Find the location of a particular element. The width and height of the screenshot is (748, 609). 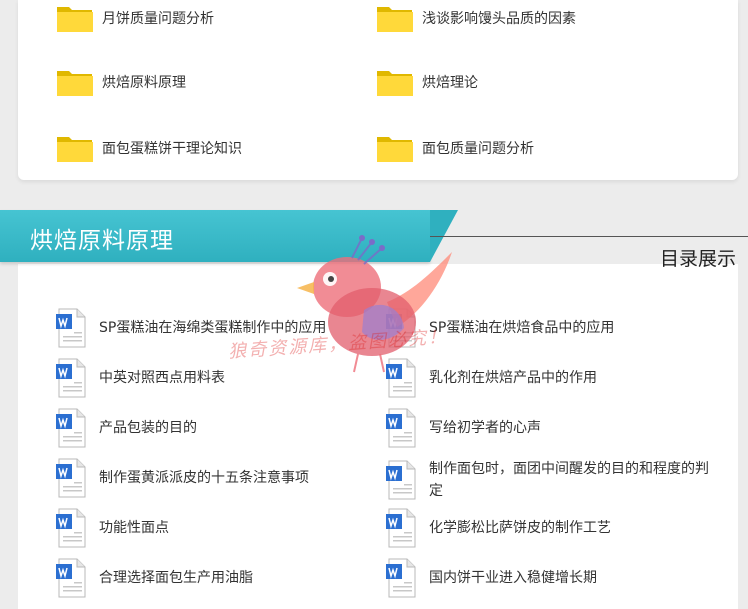

doc-label: 国内饼干业进入稳健增长期 is located at coordinates (513, 578).